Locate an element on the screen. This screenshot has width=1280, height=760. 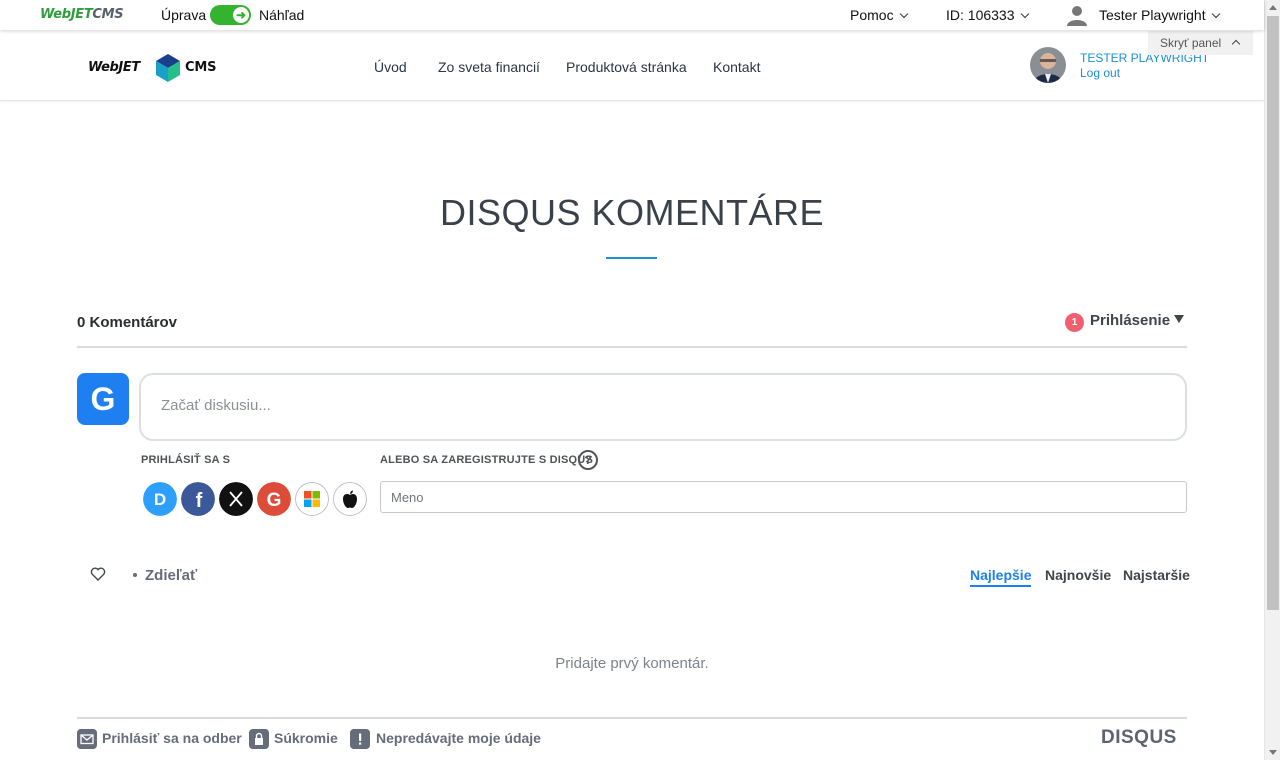
register-label: ALEBO SA ZAREGISTRUJTE S DISQUS is located at coordinates (486, 460).